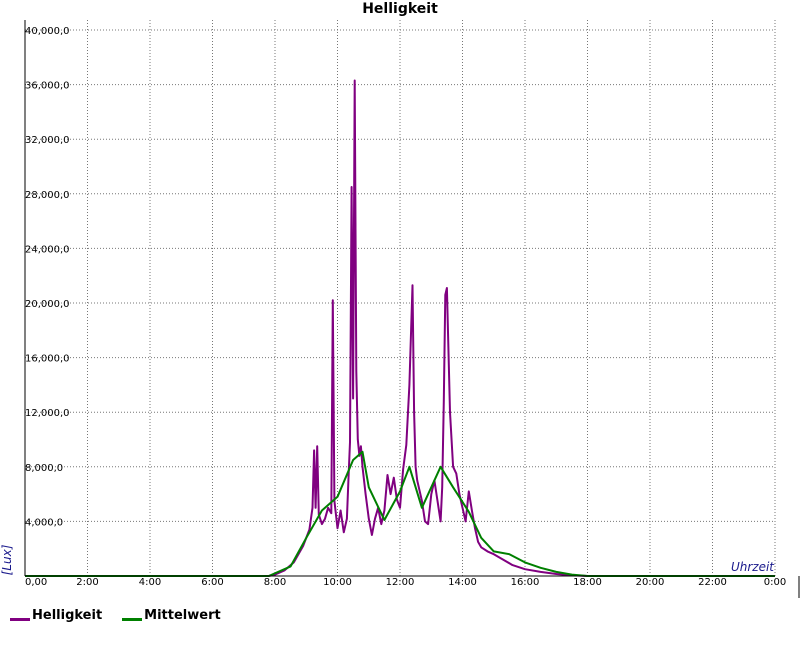 This screenshot has height=650, width=800. I want to click on legend-label-mittelwert: Mittelwert, so click(182, 615).